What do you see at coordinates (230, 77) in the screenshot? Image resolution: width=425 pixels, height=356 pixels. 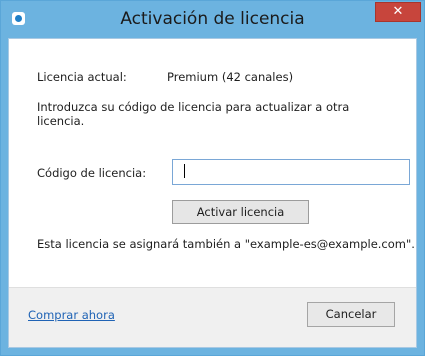 I see `current-license-value: Premium (42 canales)` at bounding box center [230, 77].